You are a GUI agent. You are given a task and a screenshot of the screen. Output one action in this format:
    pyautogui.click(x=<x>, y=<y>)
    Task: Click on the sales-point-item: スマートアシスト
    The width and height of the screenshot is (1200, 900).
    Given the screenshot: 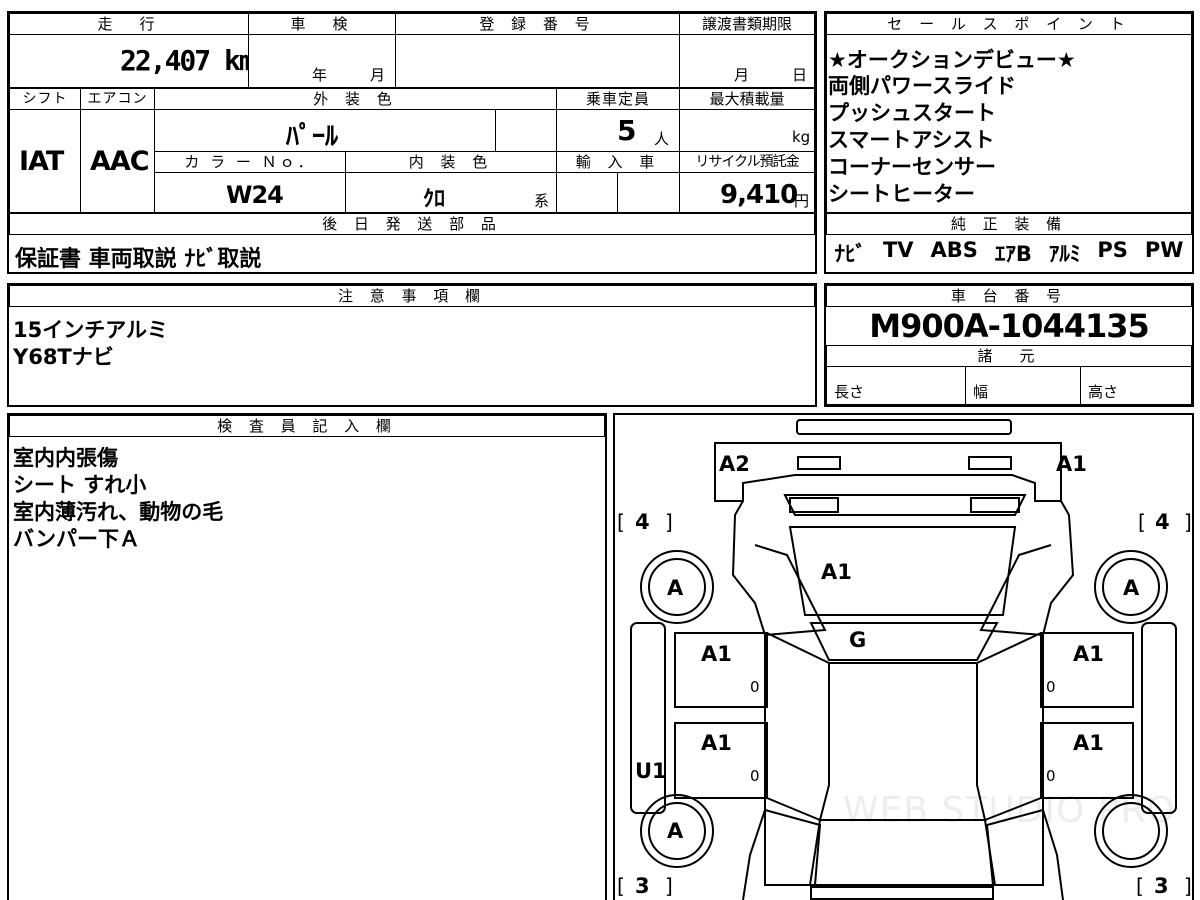 What is the action you would take?
    pyautogui.click(x=911, y=140)
    